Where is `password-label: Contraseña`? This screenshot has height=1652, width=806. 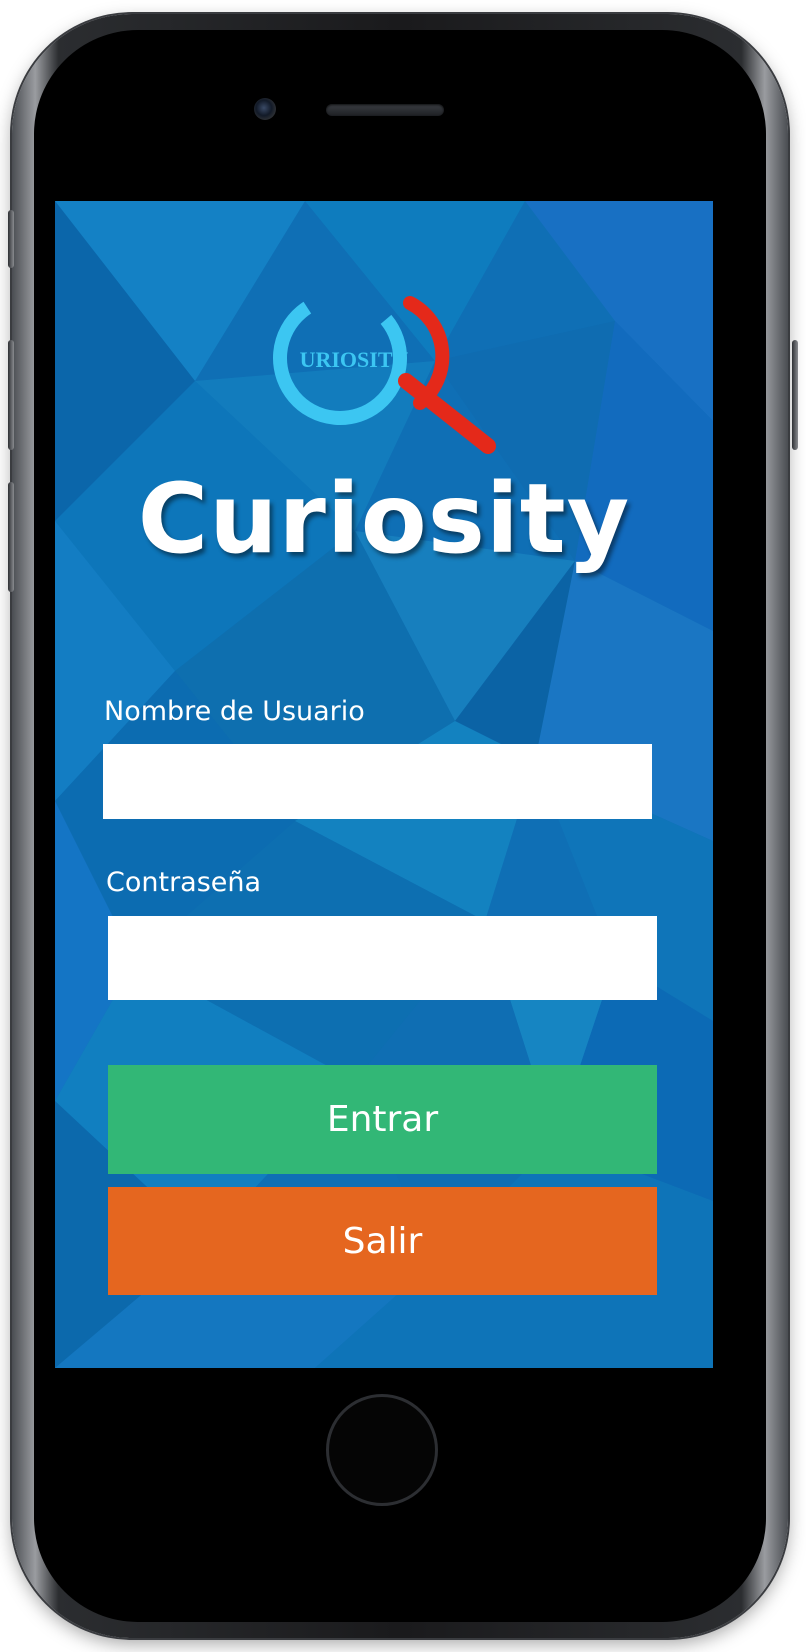
password-label: Contraseña is located at coordinates (184, 882).